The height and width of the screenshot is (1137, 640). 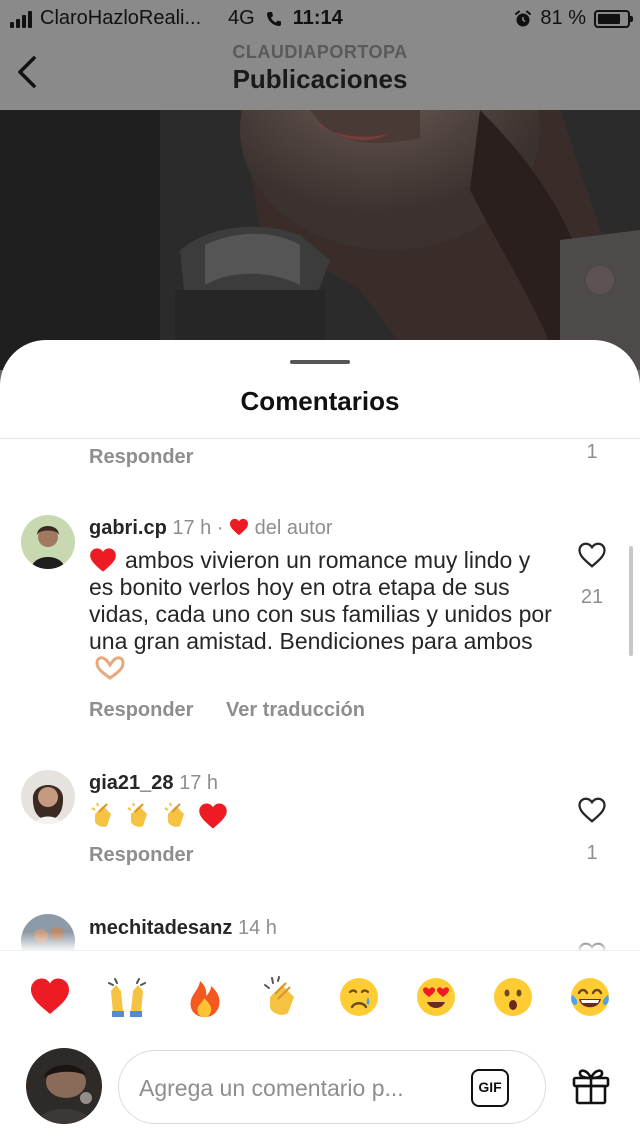 I want to click on sheet-title: Comentarios, so click(x=320, y=401).